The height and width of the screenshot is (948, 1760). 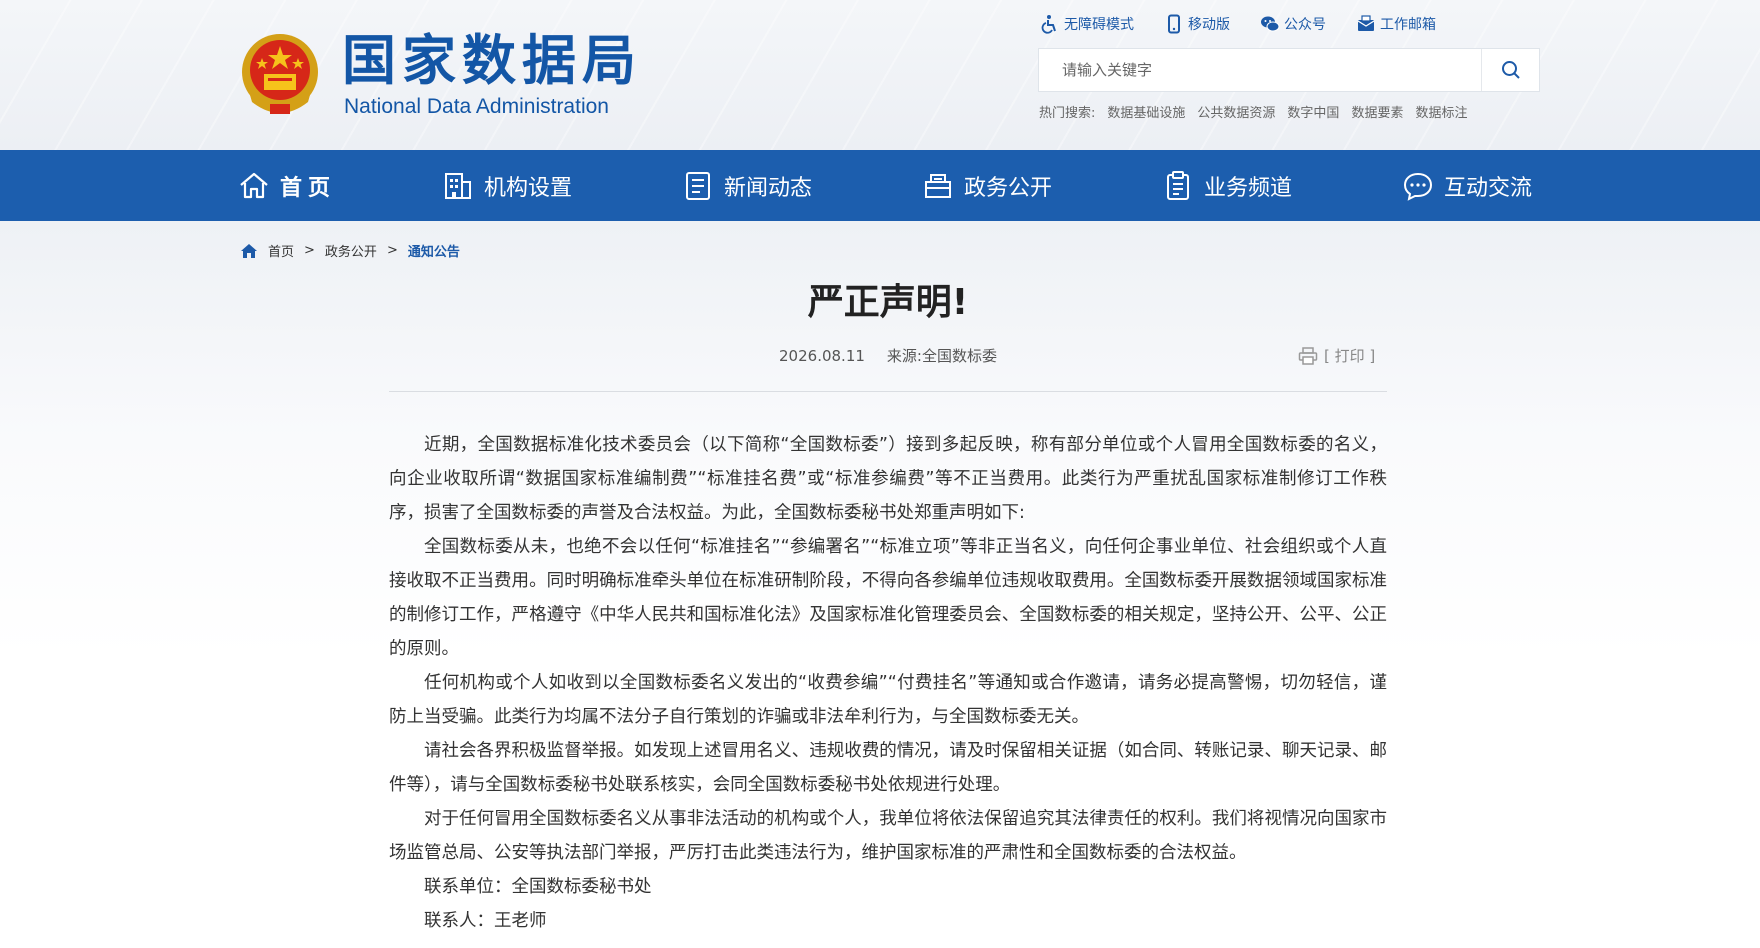 I want to click on contact-unit: 联系单位：全国数标委秘书处, so click(x=538, y=887).